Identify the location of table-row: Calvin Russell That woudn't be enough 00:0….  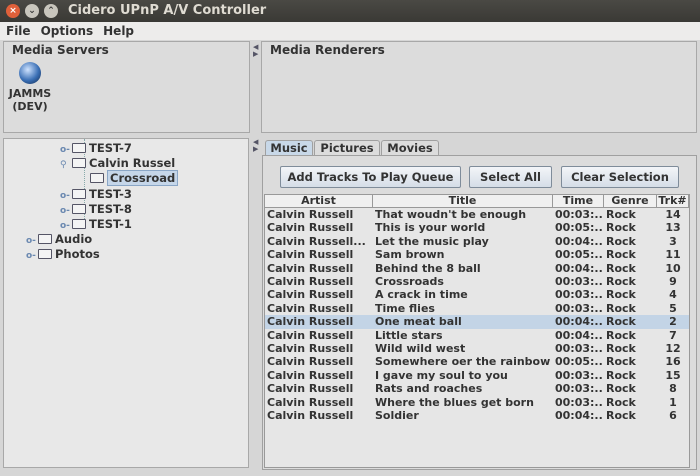
(477, 214).